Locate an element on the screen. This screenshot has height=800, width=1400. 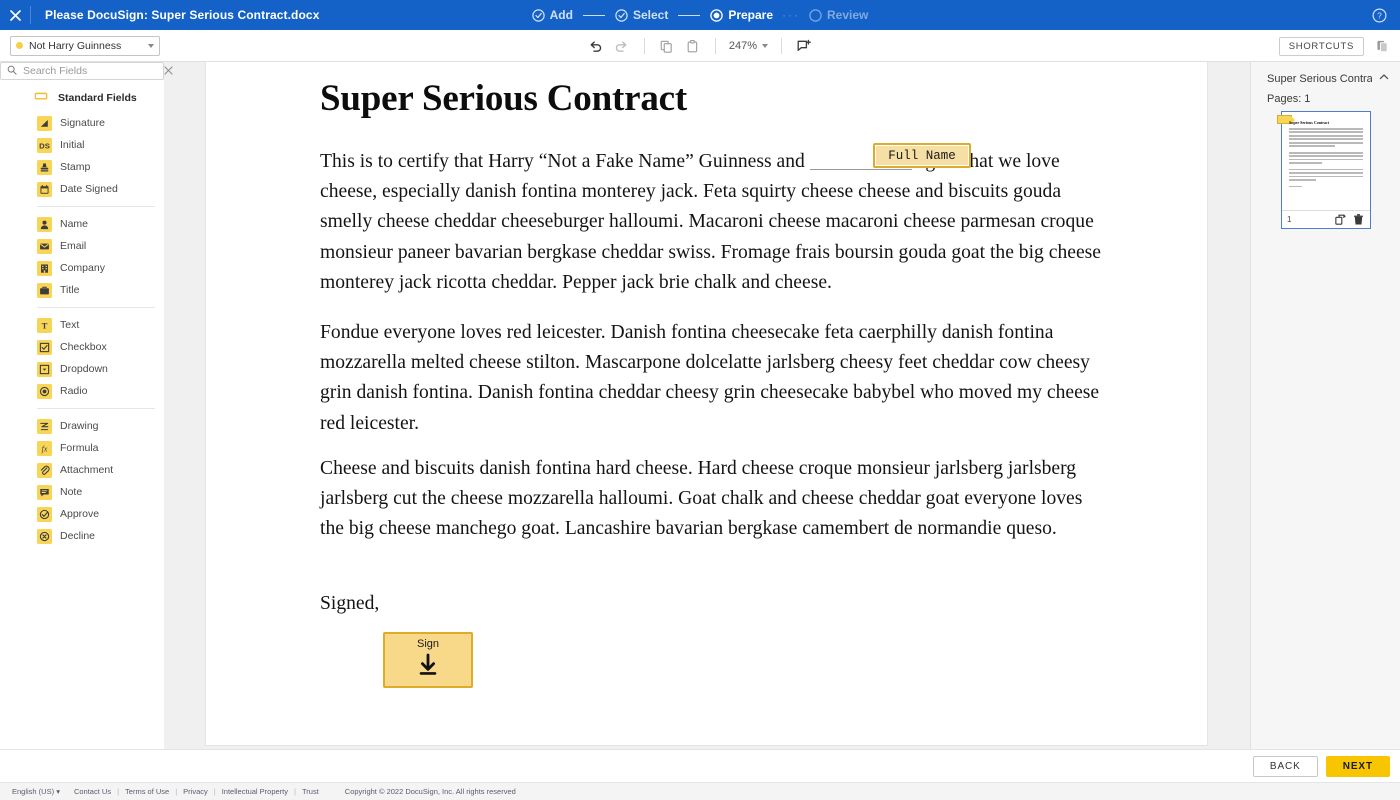
step-dots: ··· is located at coordinates (791, 15).